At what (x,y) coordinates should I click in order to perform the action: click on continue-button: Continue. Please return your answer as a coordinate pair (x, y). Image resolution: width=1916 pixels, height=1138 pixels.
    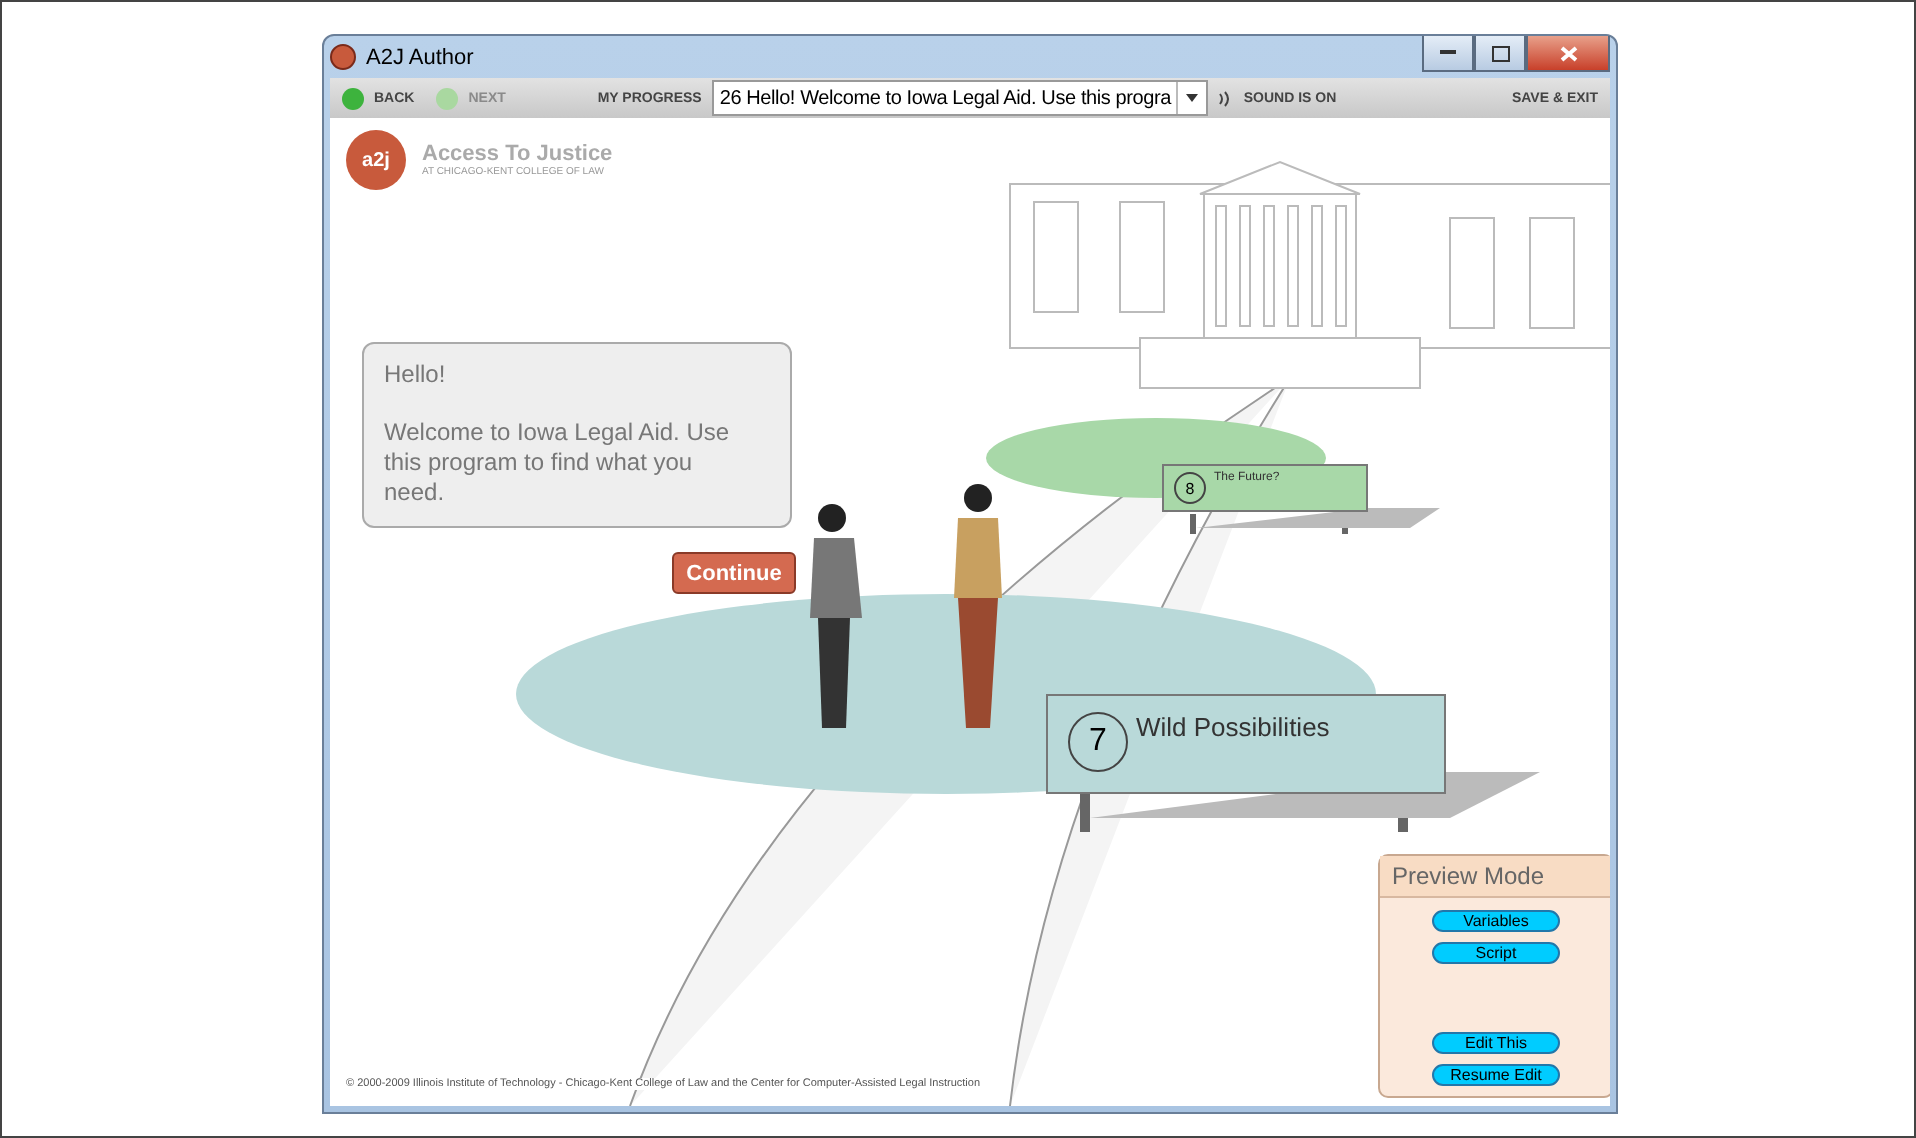
    Looking at the image, I should click on (734, 573).